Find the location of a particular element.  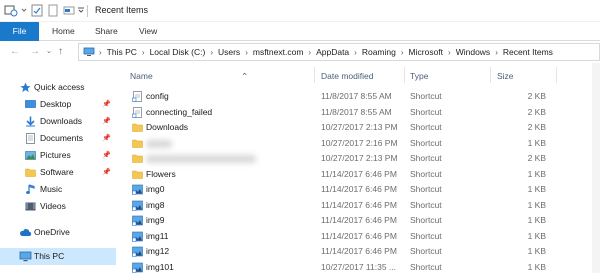

column-size-header: Size is located at coordinates (505, 76).